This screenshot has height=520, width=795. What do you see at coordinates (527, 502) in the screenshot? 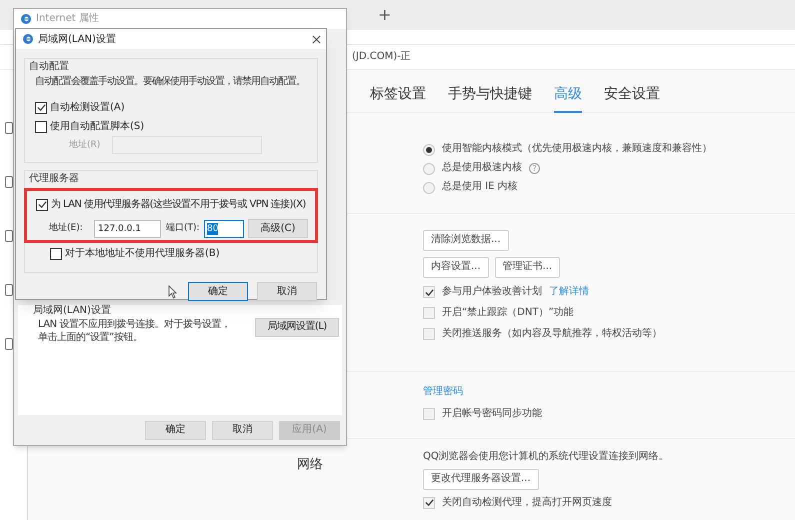
I see `checkbox-label: 关闭自动检测代理，提高打开网页速度` at bounding box center [527, 502].